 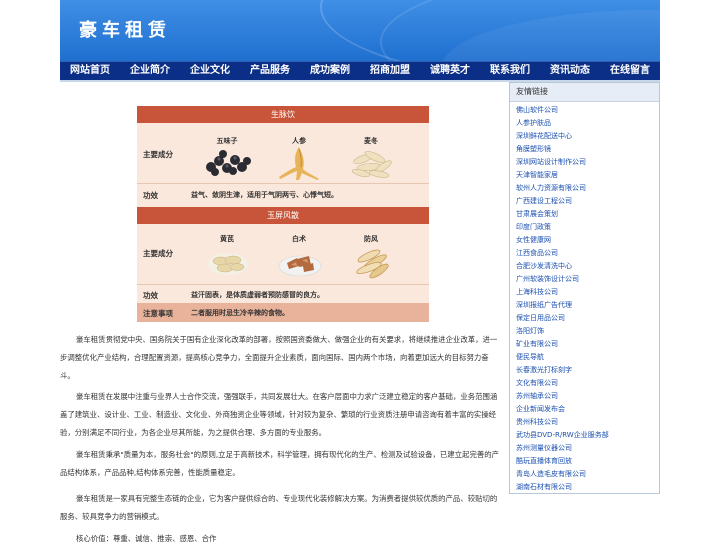 What do you see at coordinates (587, 487) in the screenshot?
I see `friend-link: 湖南石材有限公司` at bounding box center [587, 487].